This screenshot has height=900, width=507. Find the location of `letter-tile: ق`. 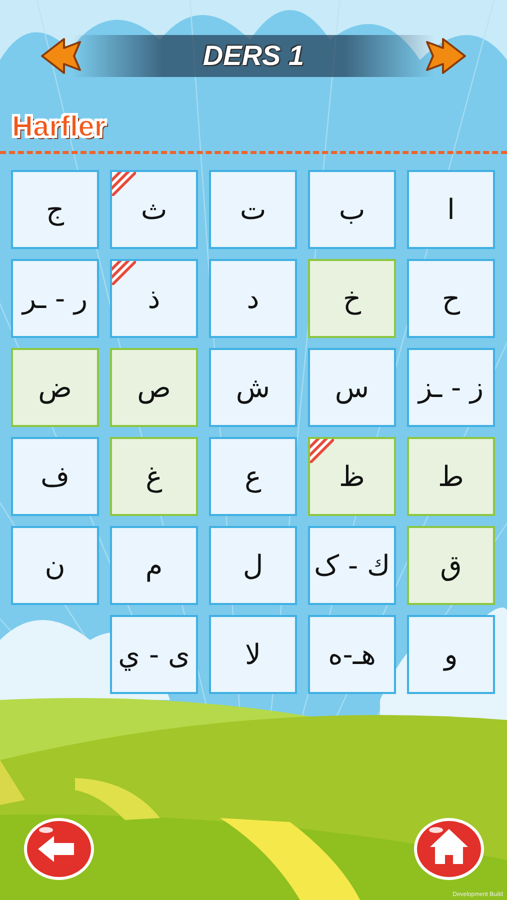

letter-tile: ق is located at coordinates (451, 565).